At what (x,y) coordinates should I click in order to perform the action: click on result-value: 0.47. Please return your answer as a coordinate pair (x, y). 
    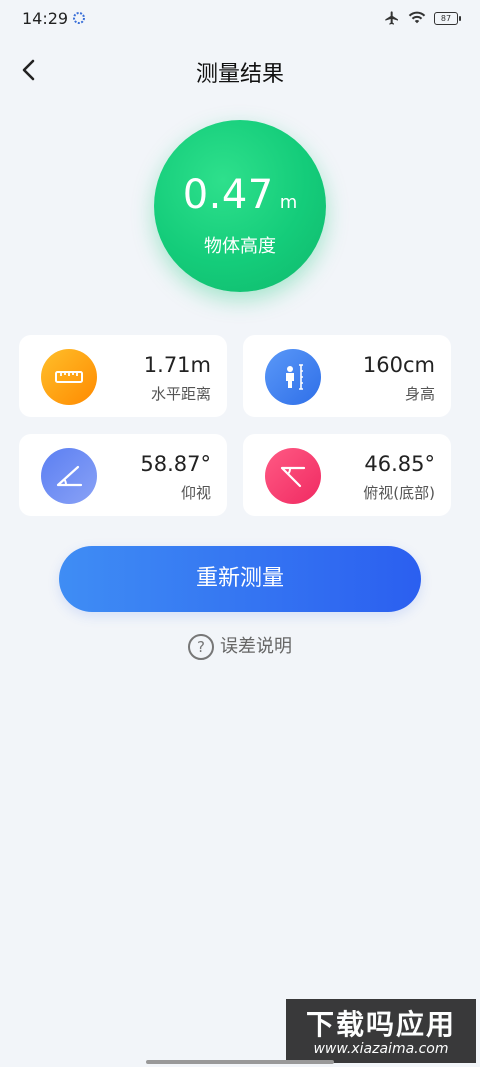
    Looking at the image, I should click on (228, 195).